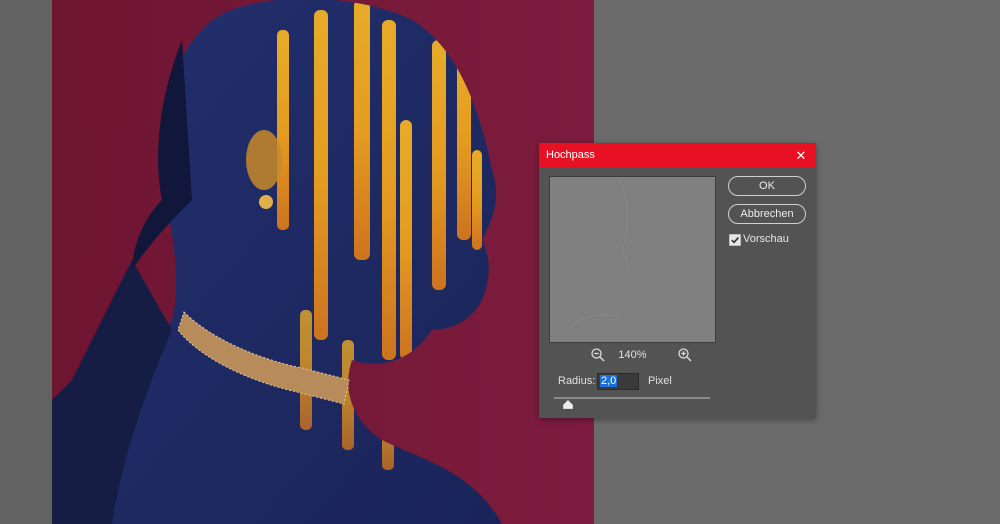  I want to click on radius-slider-thumb, so click(568, 404).